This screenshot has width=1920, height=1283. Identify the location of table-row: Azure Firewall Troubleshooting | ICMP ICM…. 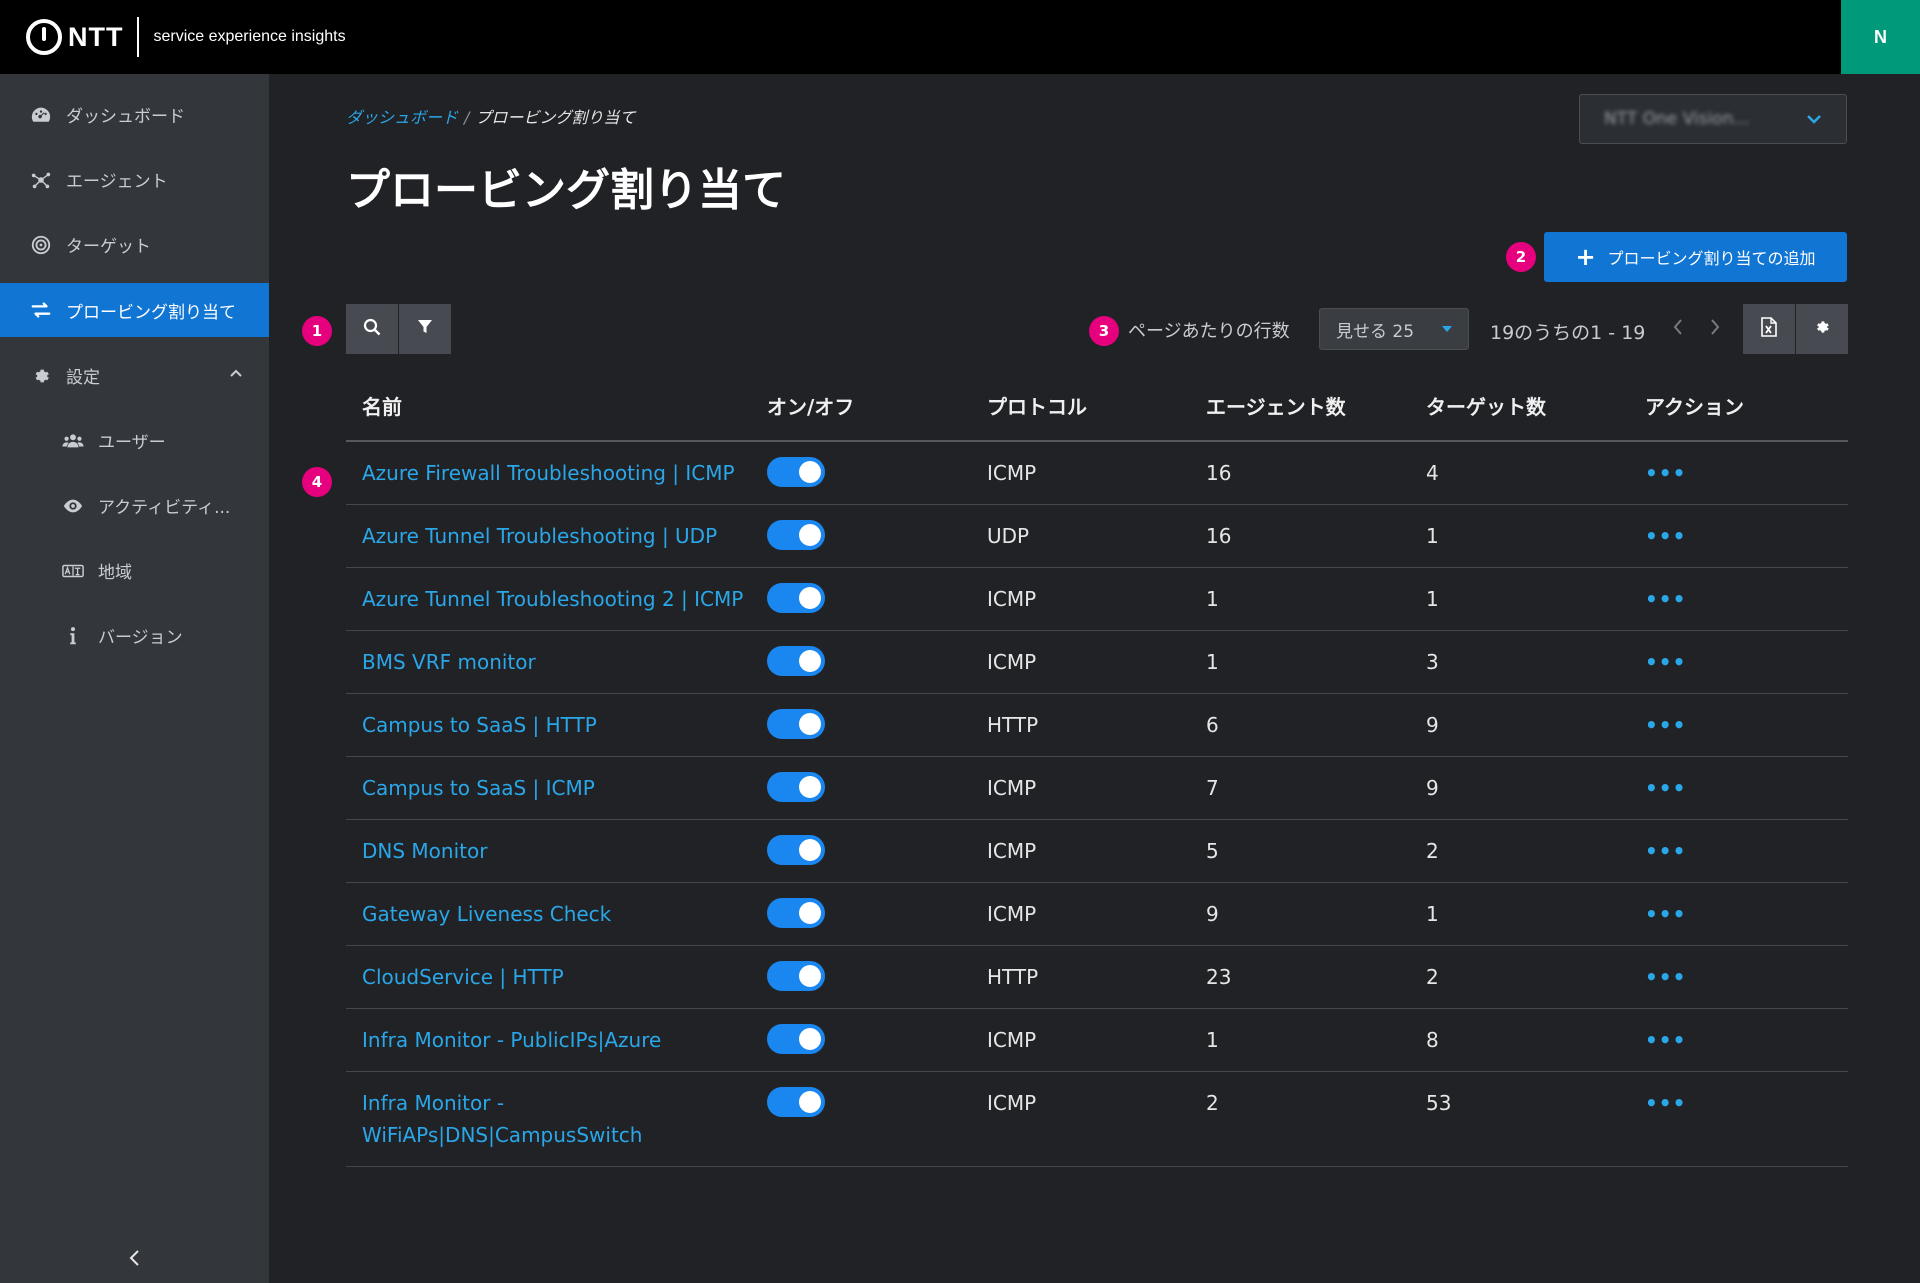
(1097, 473).